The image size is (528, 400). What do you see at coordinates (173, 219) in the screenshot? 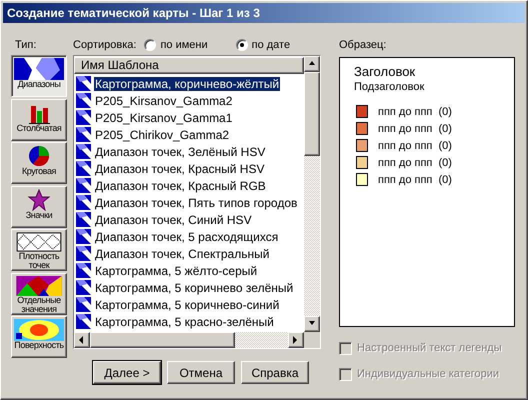
I see `template-item: Диапазон точек, Синий HSV` at bounding box center [173, 219].